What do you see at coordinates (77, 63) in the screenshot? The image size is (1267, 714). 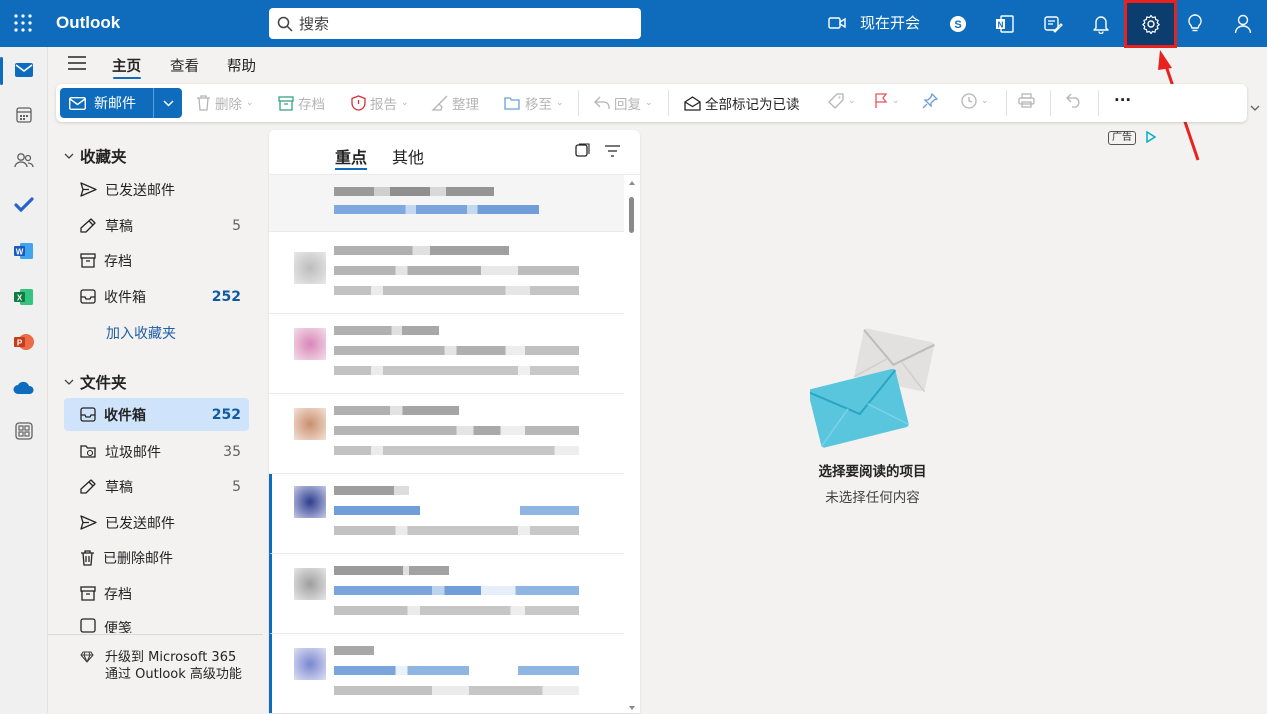 I see `hamburger-menu-icon` at bounding box center [77, 63].